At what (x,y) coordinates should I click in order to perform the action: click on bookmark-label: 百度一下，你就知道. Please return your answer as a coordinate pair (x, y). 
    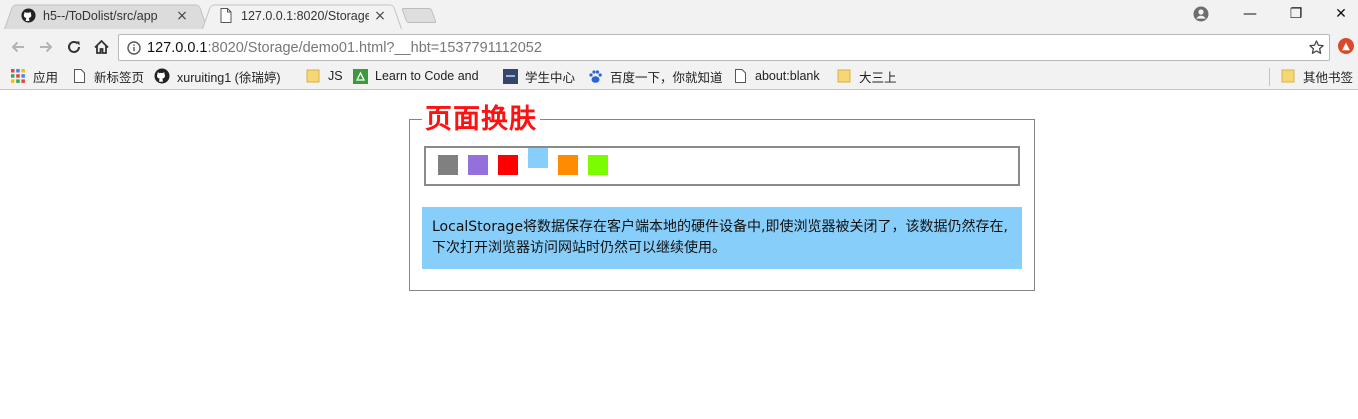
    Looking at the image, I should click on (666, 77).